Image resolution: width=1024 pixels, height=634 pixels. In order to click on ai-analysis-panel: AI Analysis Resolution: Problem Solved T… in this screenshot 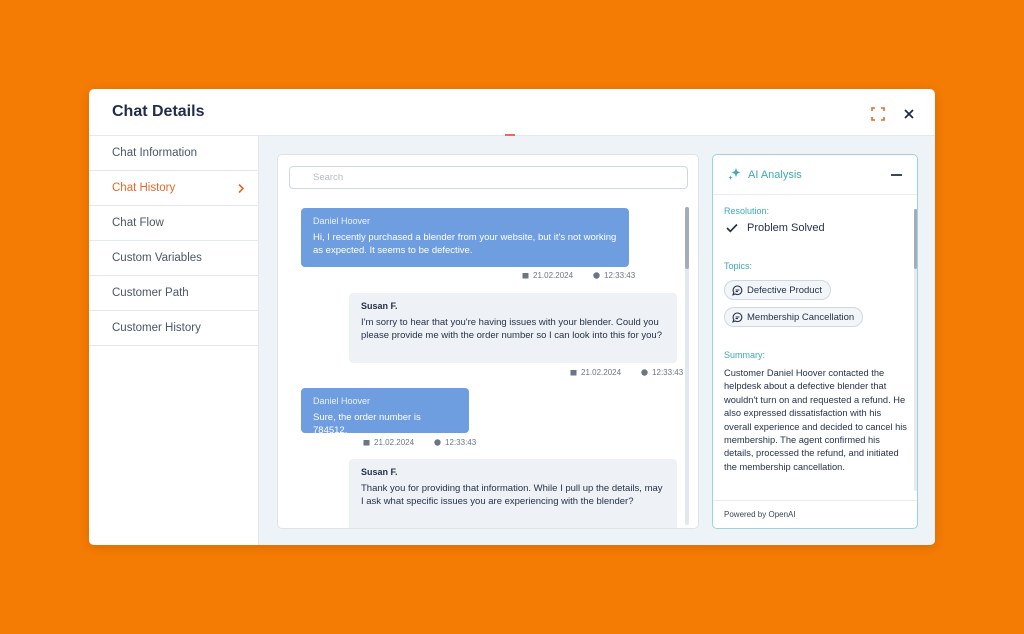, I will do `click(815, 341)`.